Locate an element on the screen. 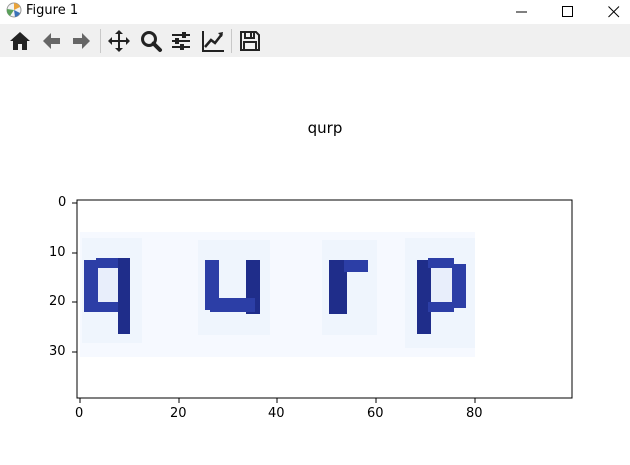  x-axis-ticks is located at coordinates (277, 400).